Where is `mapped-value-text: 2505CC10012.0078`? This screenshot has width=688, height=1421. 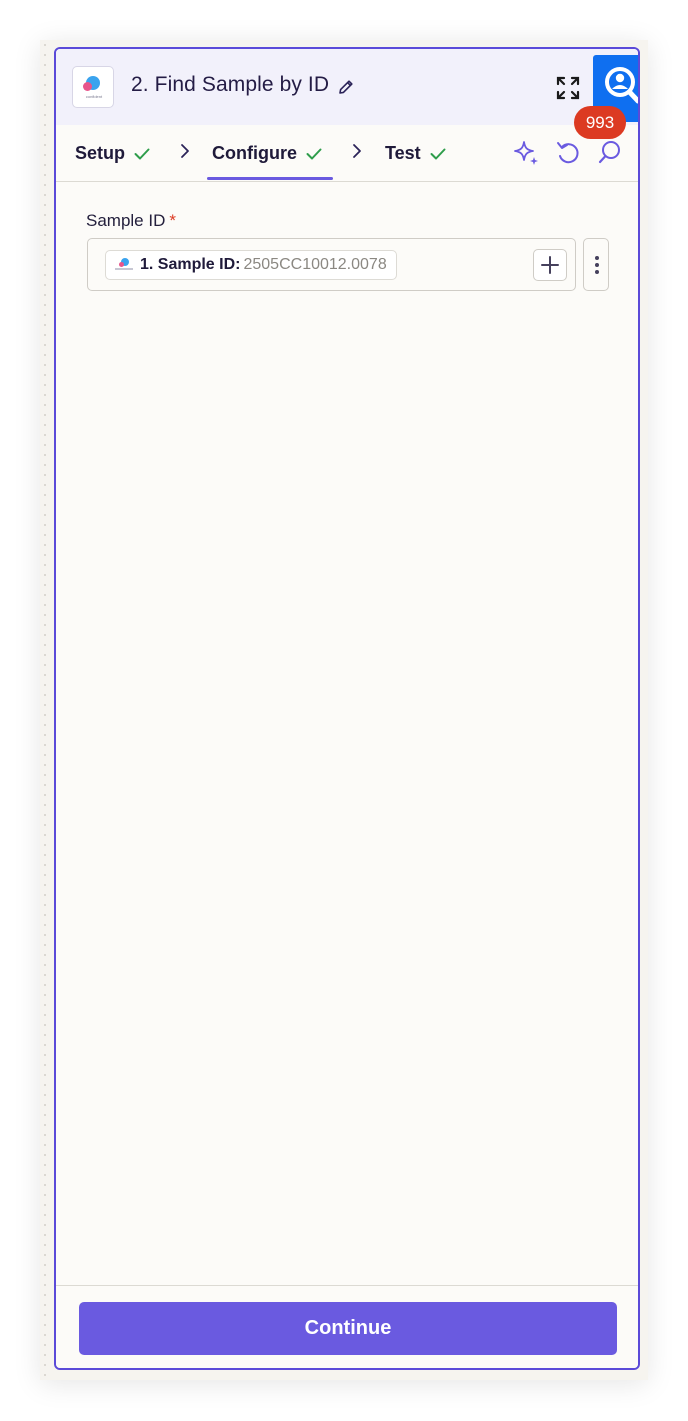
mapped-value-text: 2505CC10012.0078 is located at coordinates (315, 264).